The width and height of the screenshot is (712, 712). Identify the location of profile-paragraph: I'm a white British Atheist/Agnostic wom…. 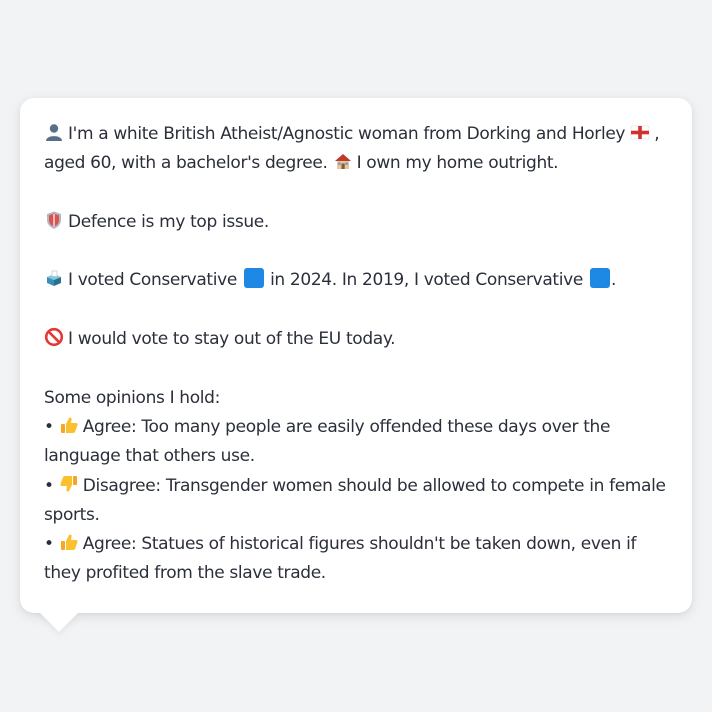
(356, 149).